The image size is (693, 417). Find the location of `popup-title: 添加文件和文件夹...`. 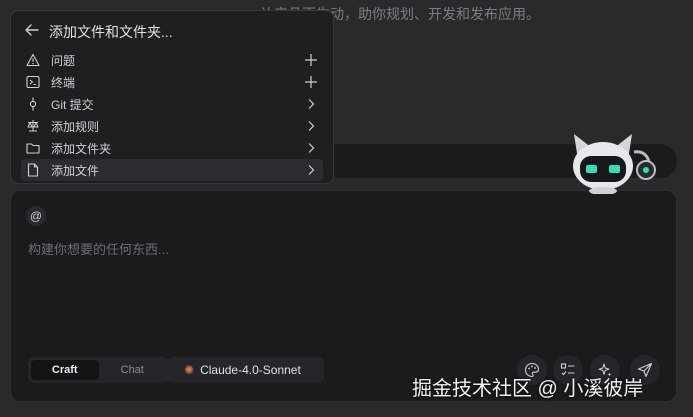

popup-title: 添加文件和文件夹... is located at coordinates (111, 32).